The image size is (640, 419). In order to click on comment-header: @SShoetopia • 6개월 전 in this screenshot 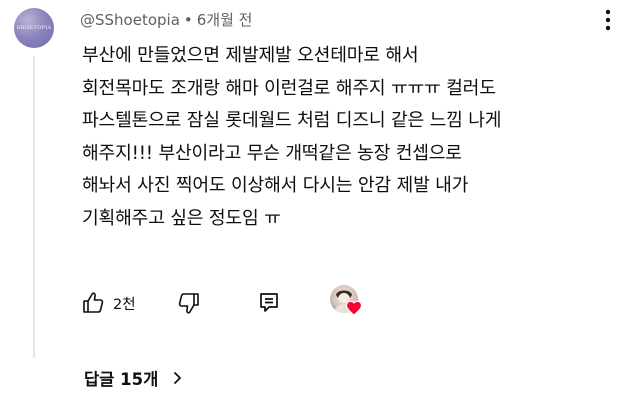, I will do `click(166, 19)`.